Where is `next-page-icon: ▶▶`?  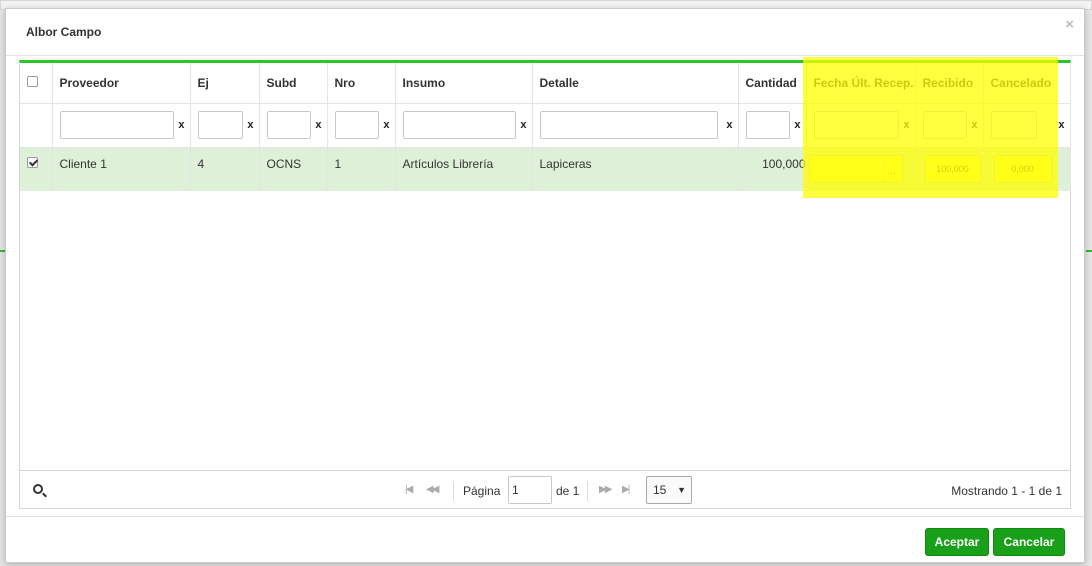
next-page-icon: ▶▶ is located at coordinates (605, 489).